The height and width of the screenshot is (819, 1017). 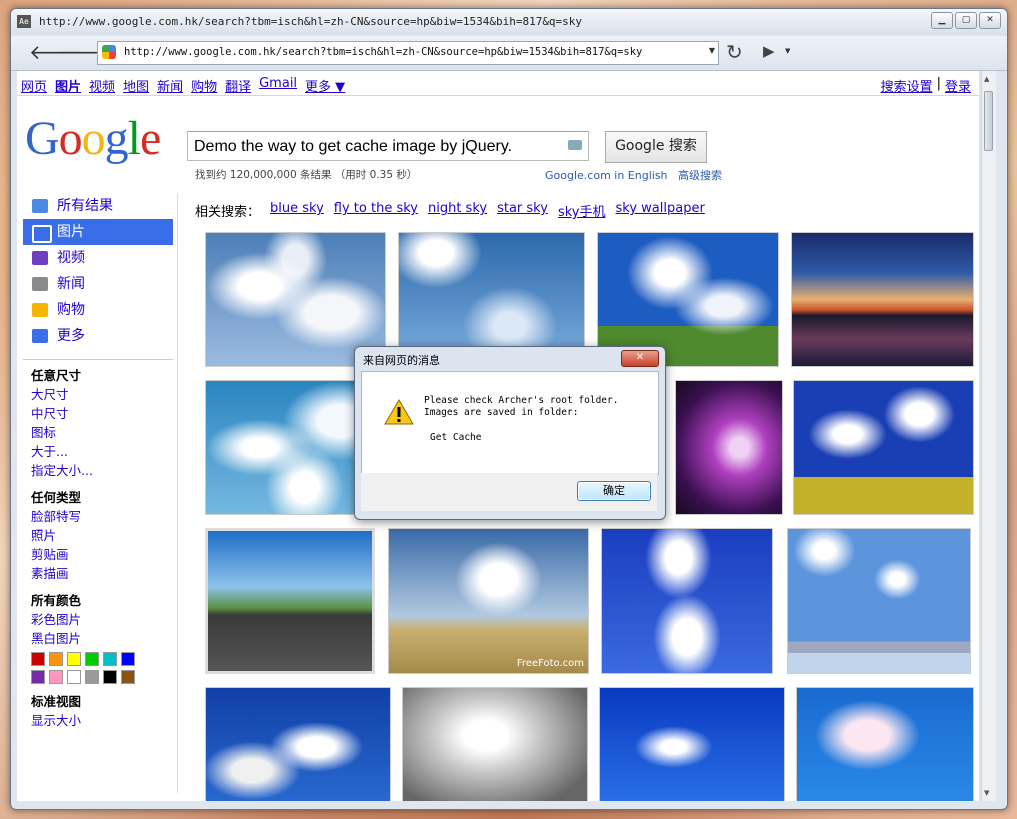 I want to click on google-icon, so click(x=40, y=206).